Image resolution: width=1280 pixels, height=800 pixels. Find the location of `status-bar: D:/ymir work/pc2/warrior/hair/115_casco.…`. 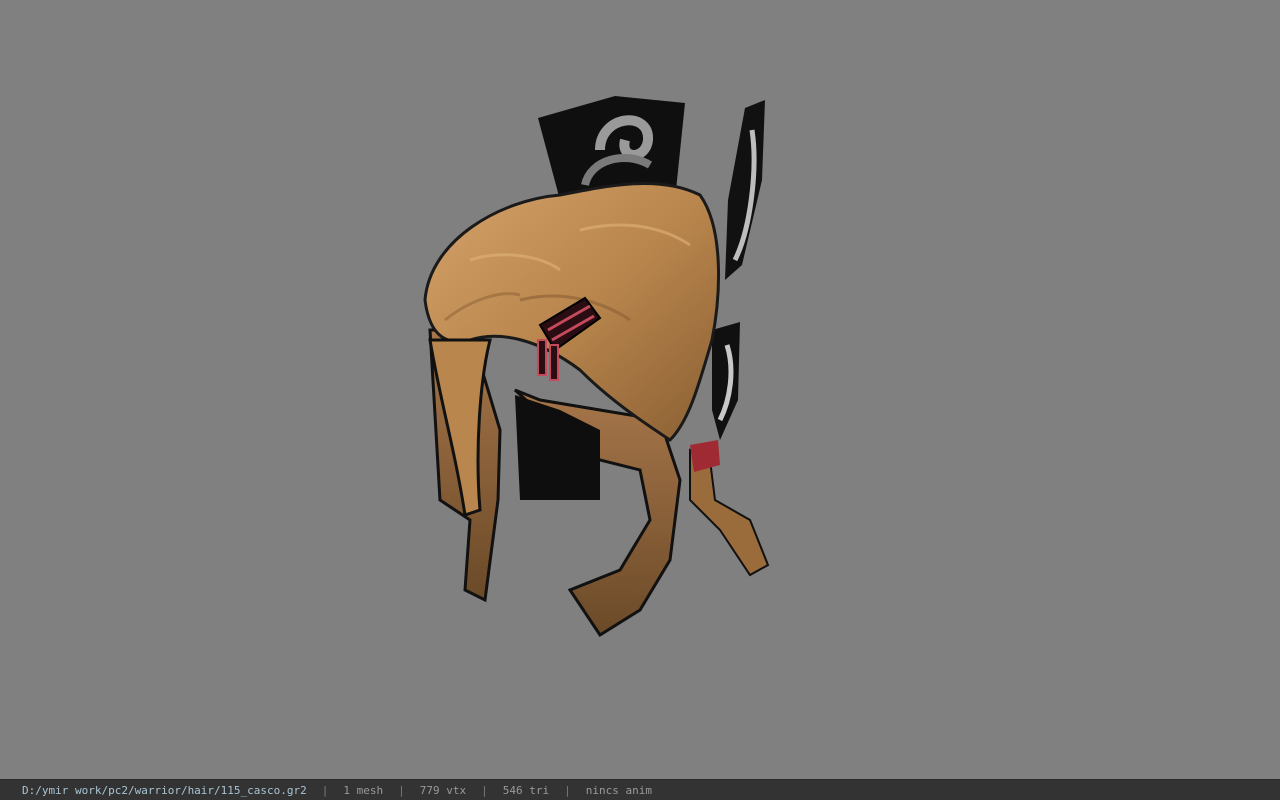

status-bar: D:/ymir work/pc2/warrior/hair/115_casco.… is located at coordinates (640, 789).